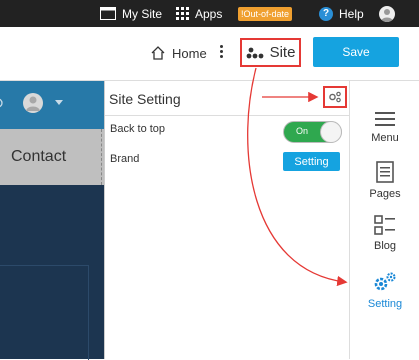 The image size is (419, 360). Describe the element at coordinates (385, 138) in the screenshot. I see `sidebar-menu-label: Menu` at that location.